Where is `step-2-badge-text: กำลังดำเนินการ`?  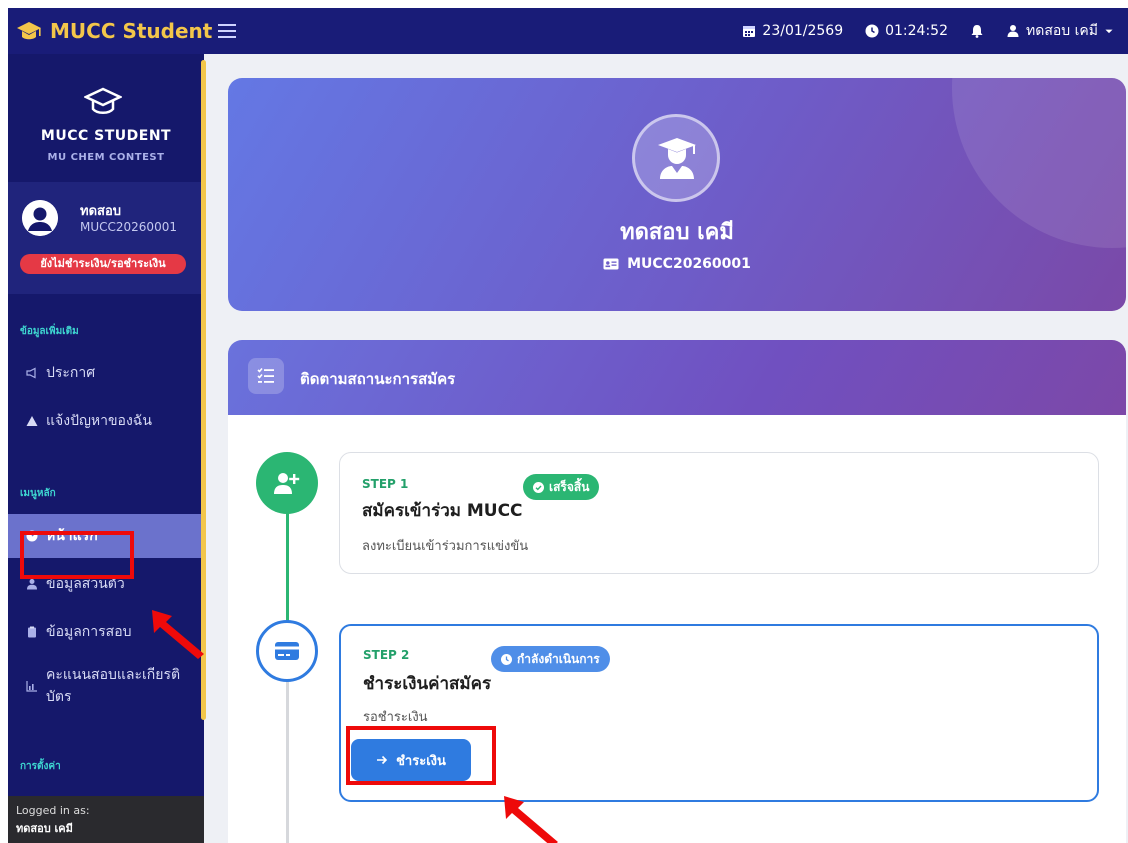
step-2-badge-text: กำลังดำเนินการ is located at coordinates (558, 658).